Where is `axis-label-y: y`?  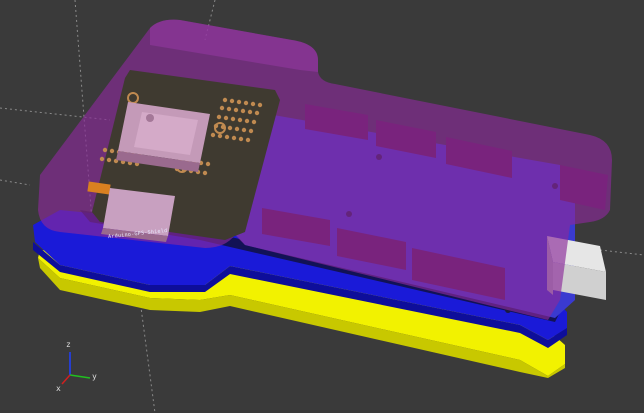 axis-label-y: y is located at coordinates (94, 376).